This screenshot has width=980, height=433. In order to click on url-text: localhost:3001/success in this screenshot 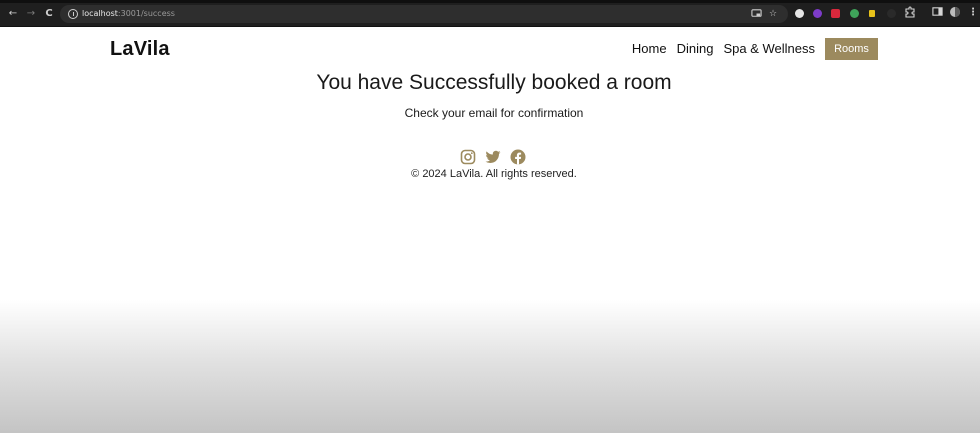, I will do `click(128, 14)`.